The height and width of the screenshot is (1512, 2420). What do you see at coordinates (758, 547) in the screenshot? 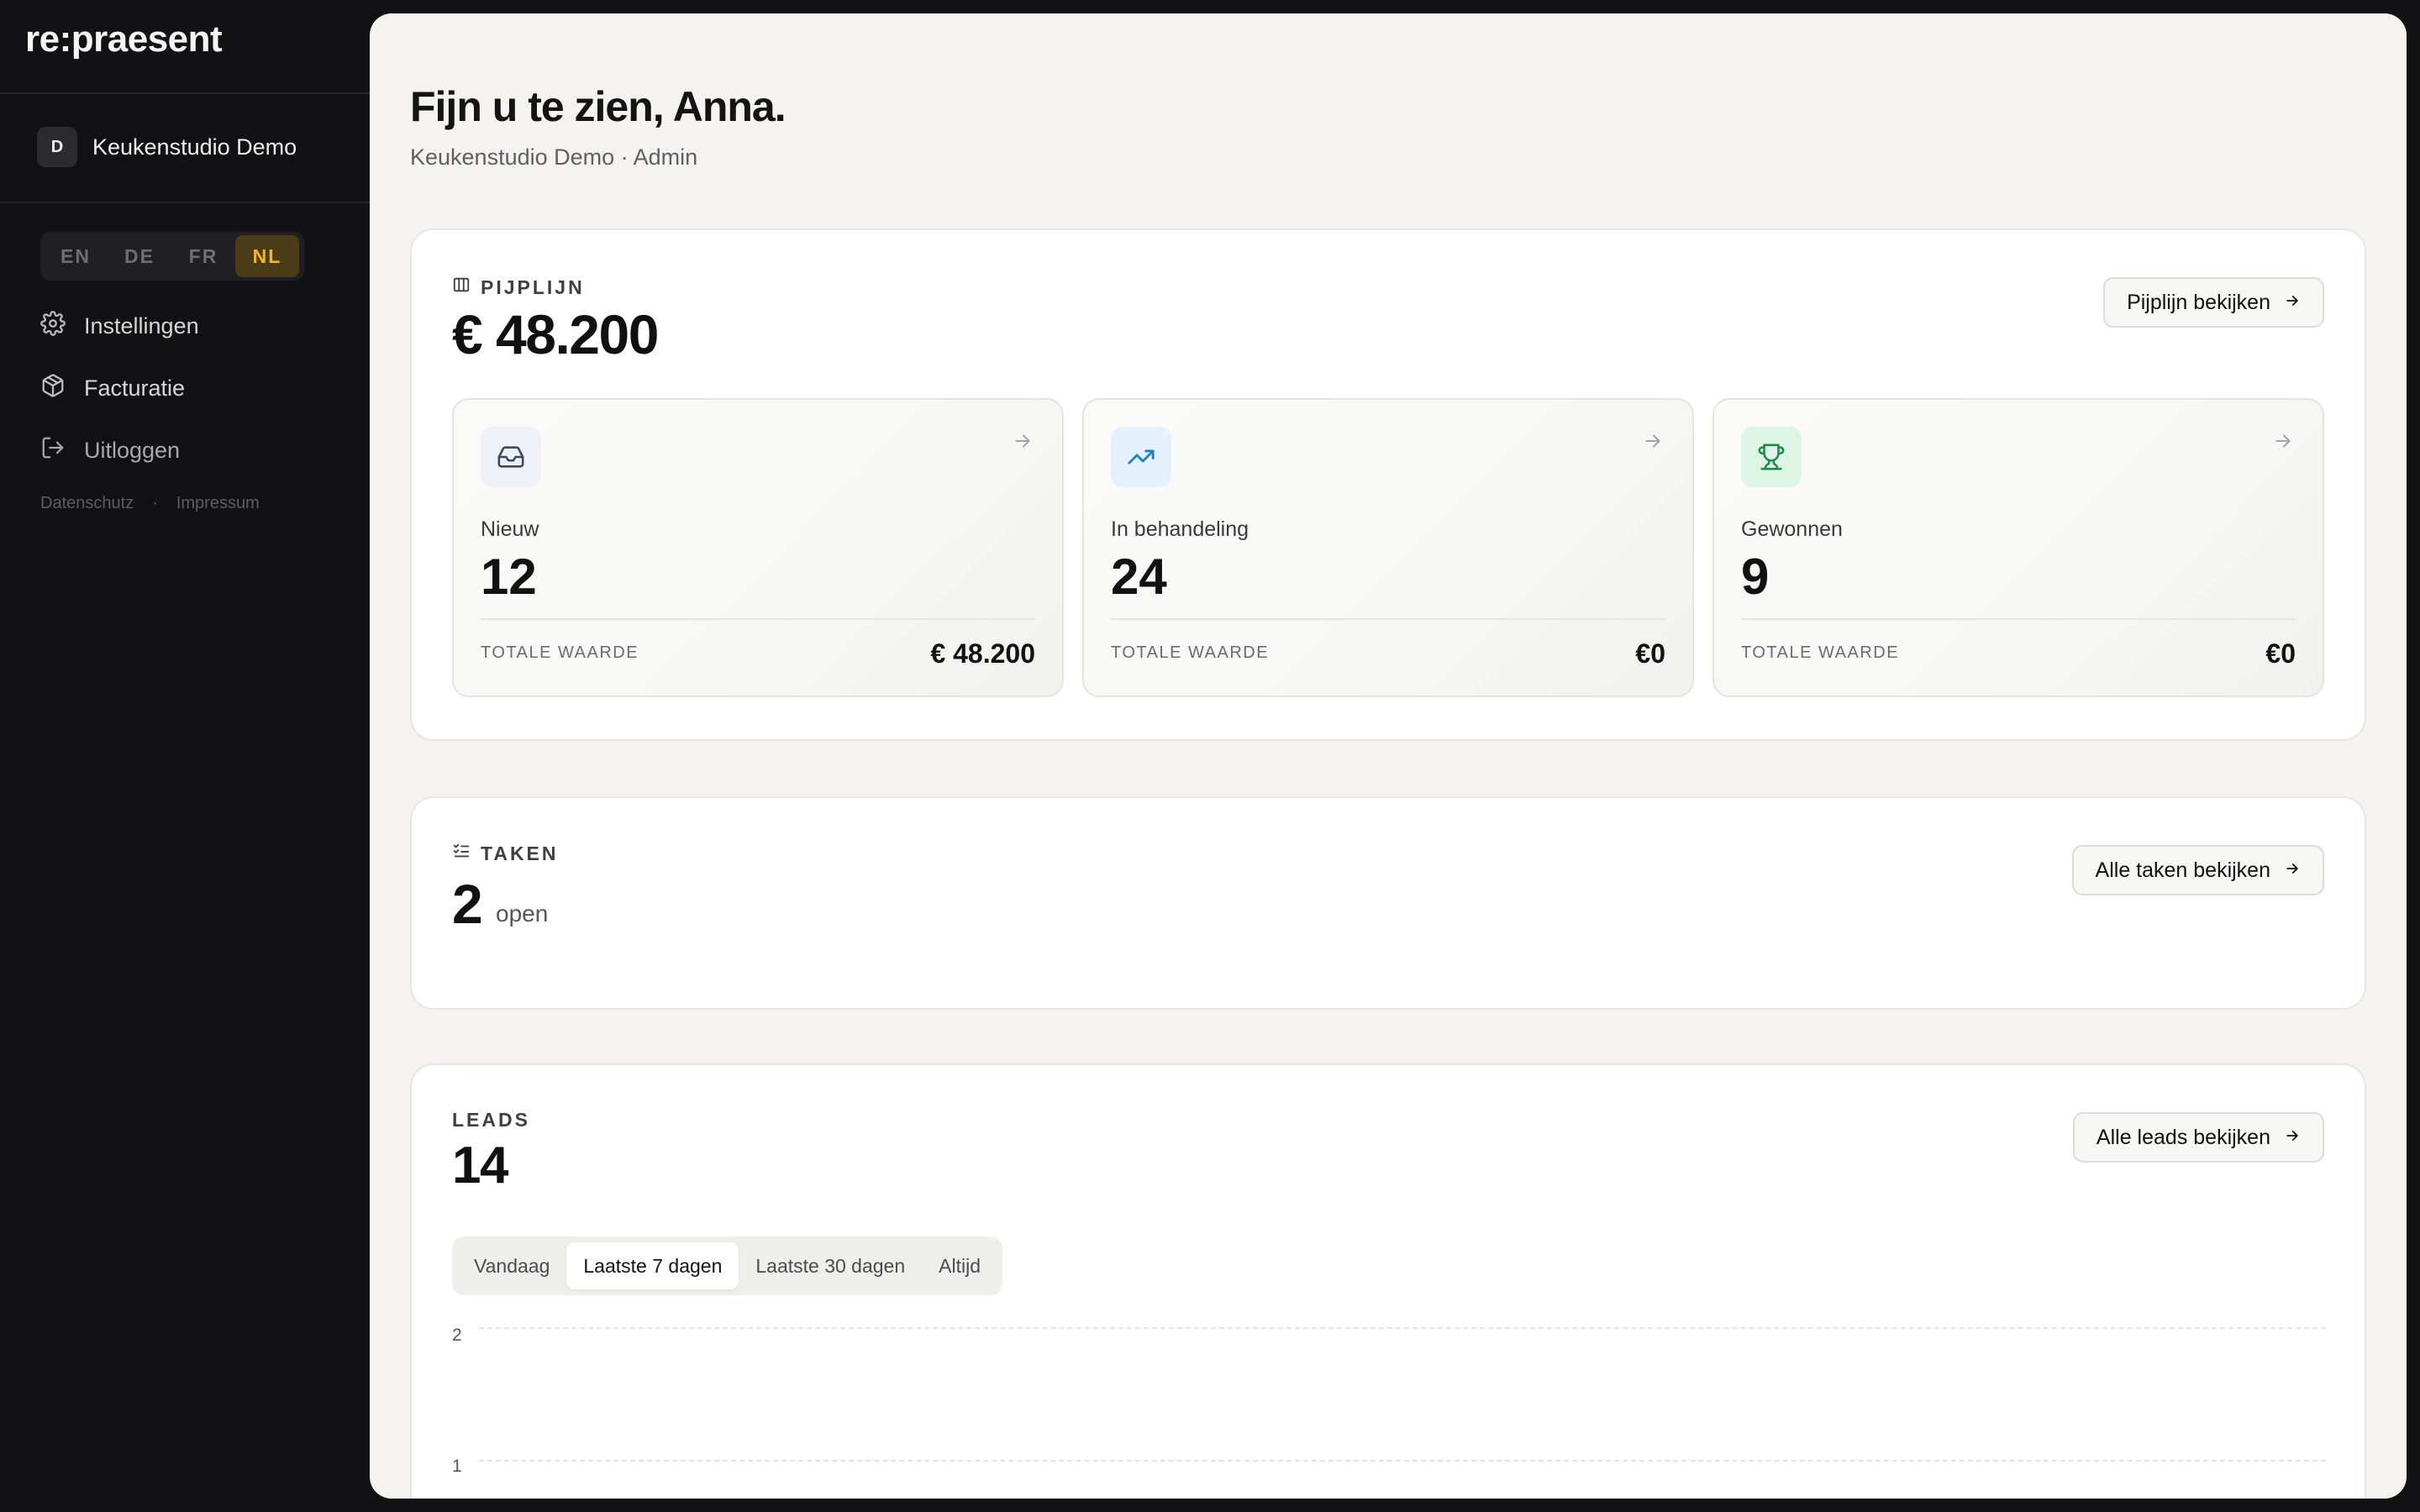
I see `pipeline-stage-new: Nieuw 12 TOTALE WAARDE € 48.200` at bounding box center [758, 547].